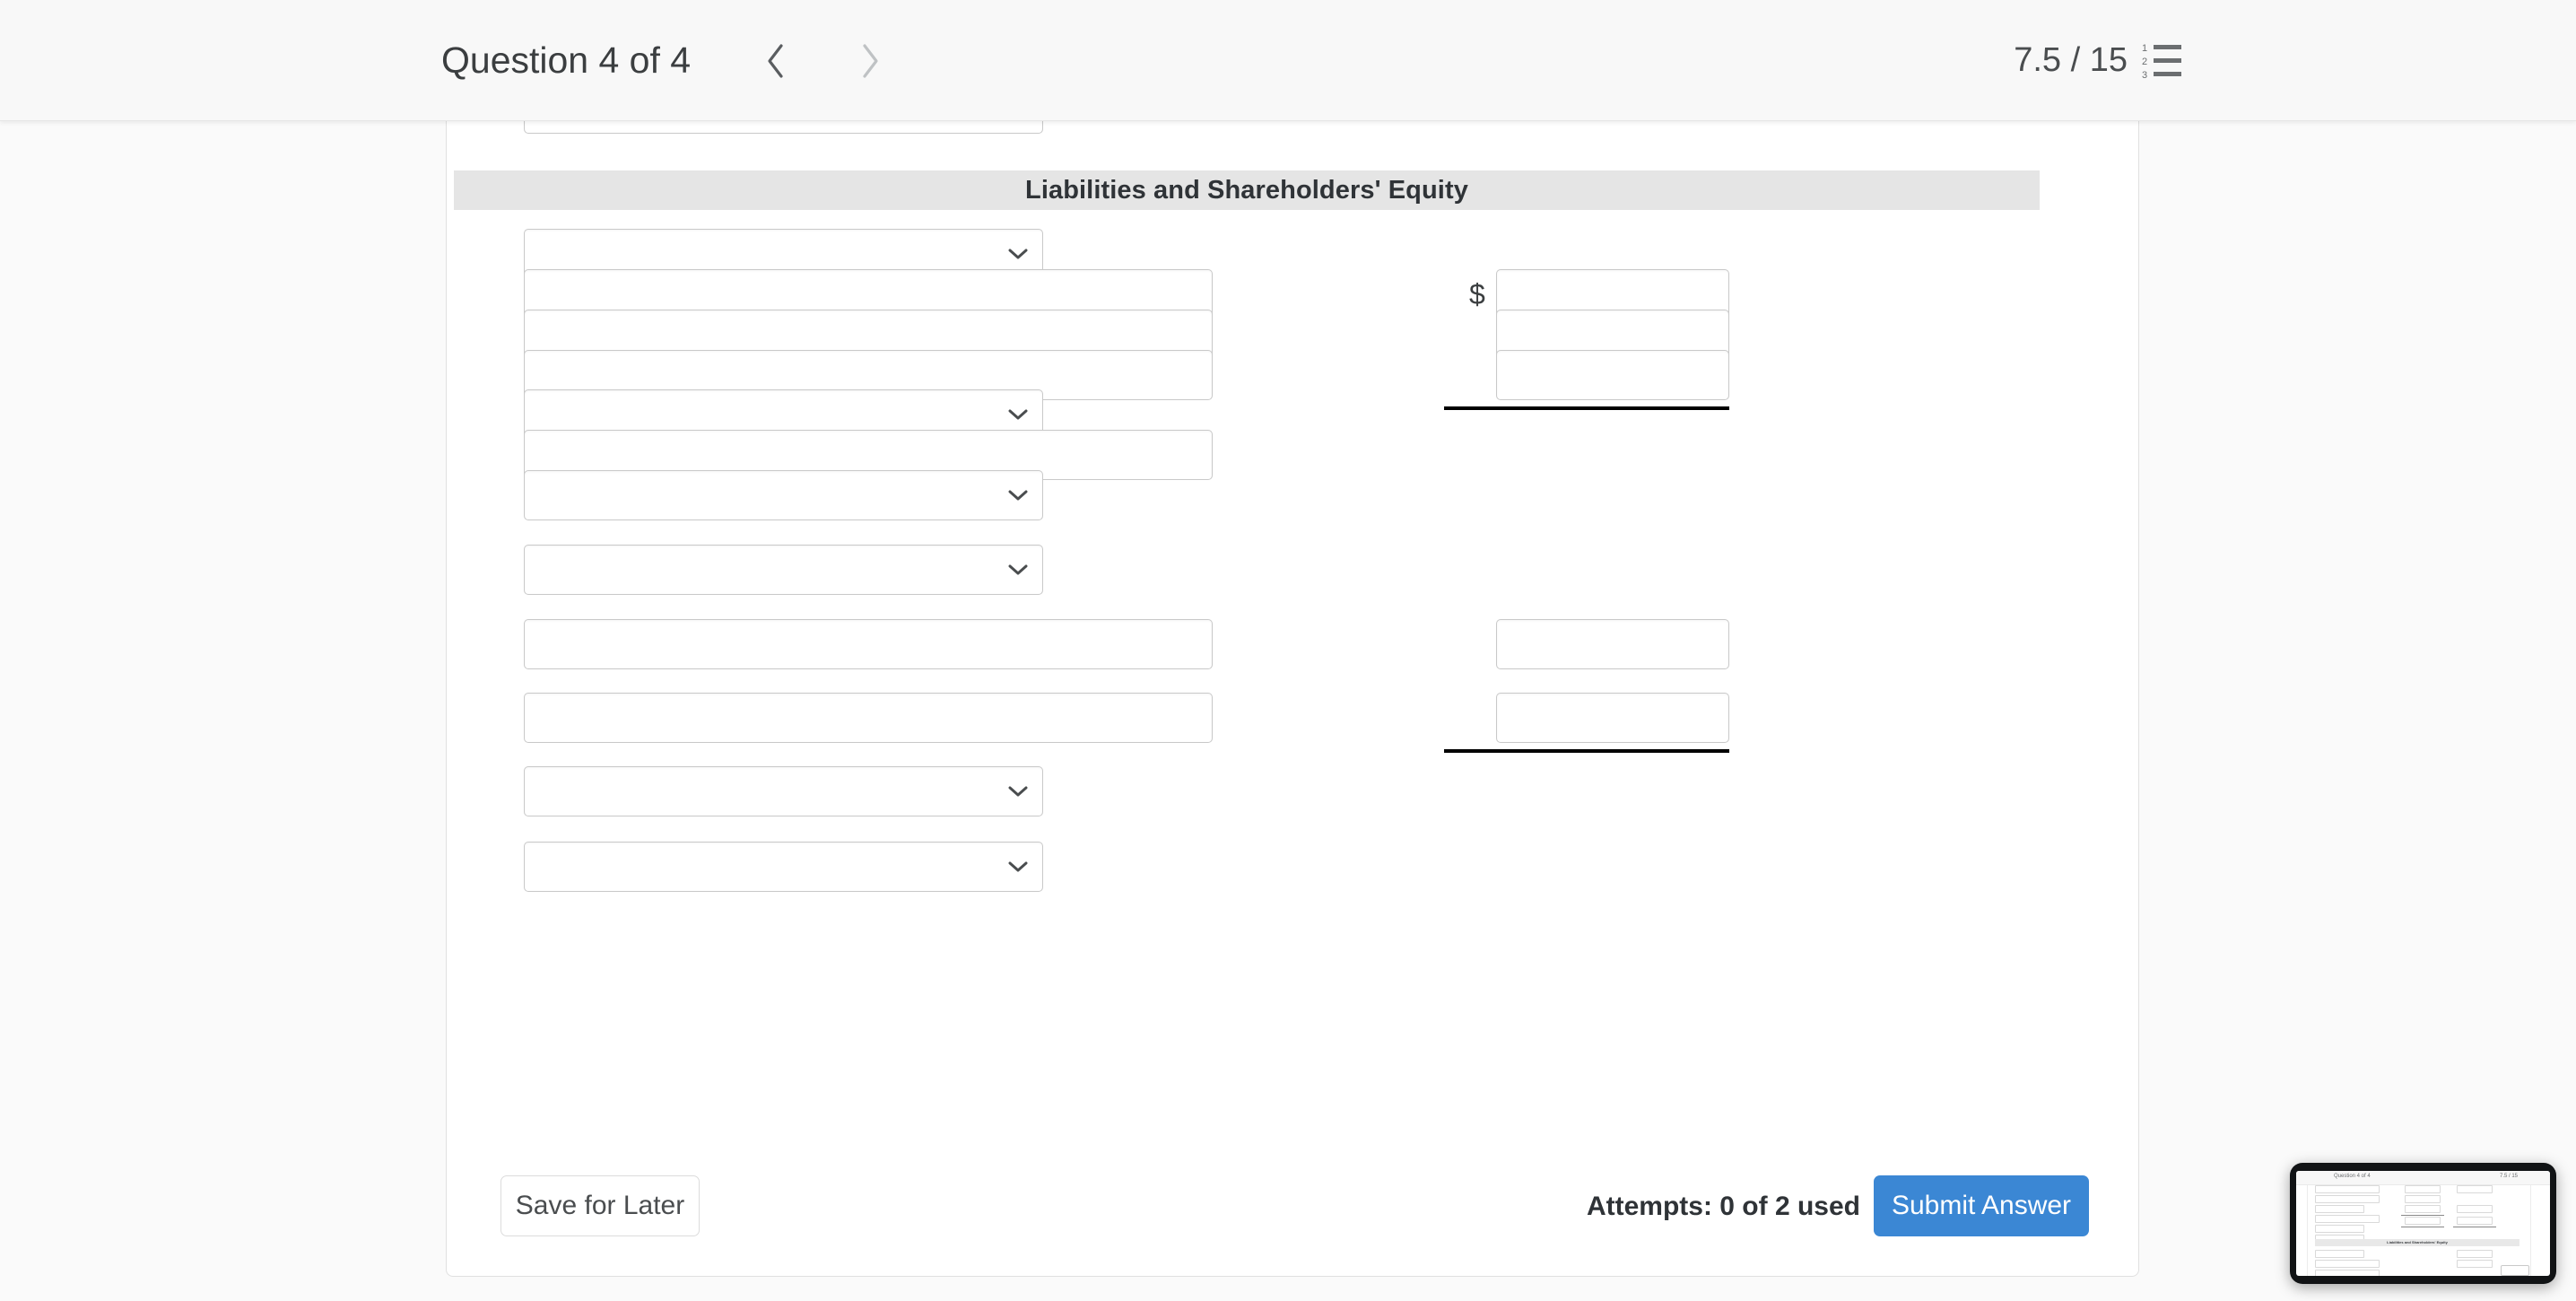  I want to click on submit-answer-button: Submit Answer, so click(1981, 1205).